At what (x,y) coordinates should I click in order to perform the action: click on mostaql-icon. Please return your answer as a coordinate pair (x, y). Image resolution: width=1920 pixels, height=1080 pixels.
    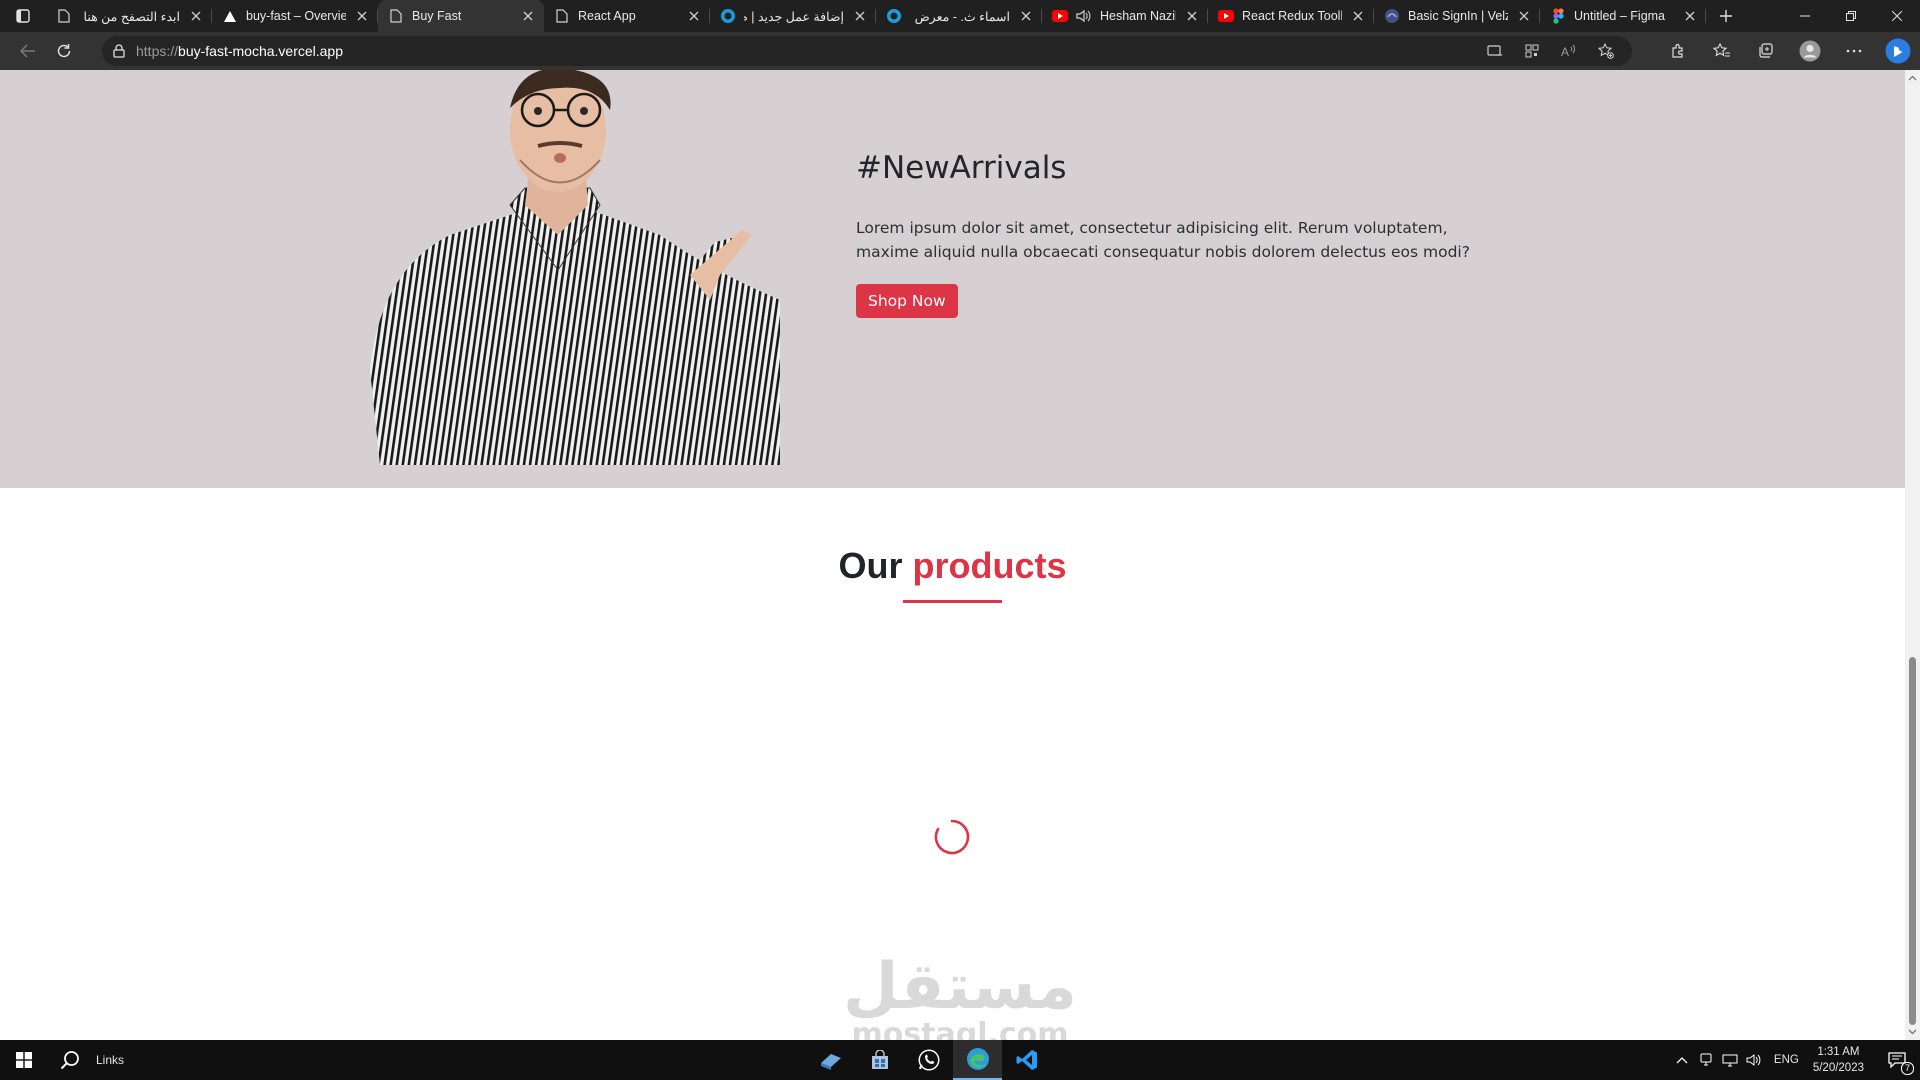
    Looking at the image, I should click on (728, 16).